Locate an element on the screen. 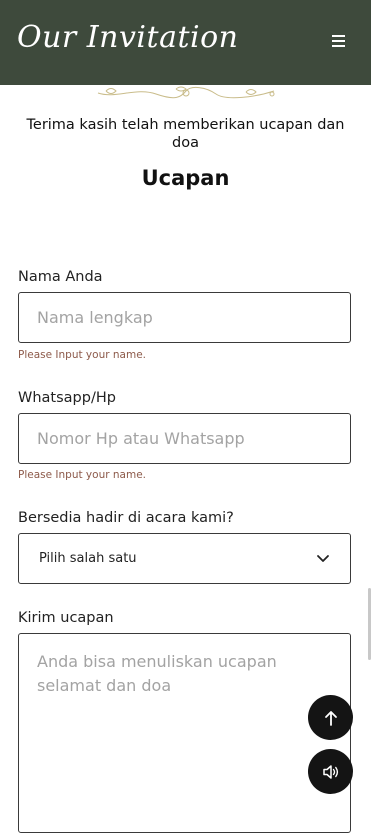 This screenshot has width=371, height=833. phone-input: Nomor Hp atau Whatsapp is located at coordinates (184, 438).